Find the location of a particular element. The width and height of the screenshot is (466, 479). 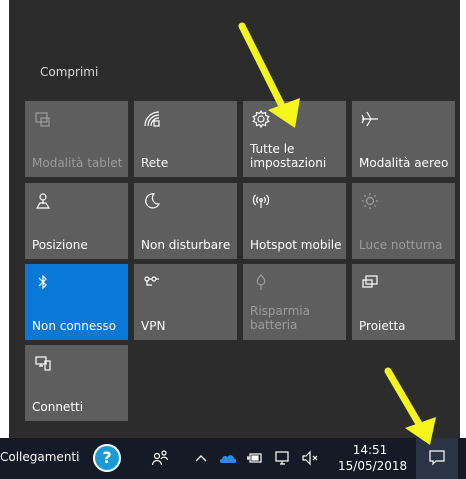

tile-label: Modalità aereo is located at coordinates (404, 163).